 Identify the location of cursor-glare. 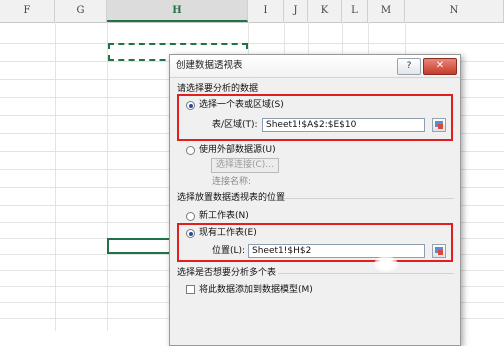
(386, 264).